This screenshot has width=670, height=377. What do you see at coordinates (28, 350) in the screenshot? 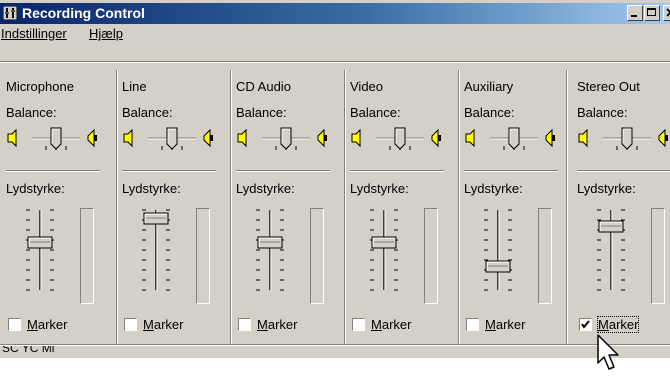
I see `status-text: SC YC Mi` at bounding box center [28, 350].